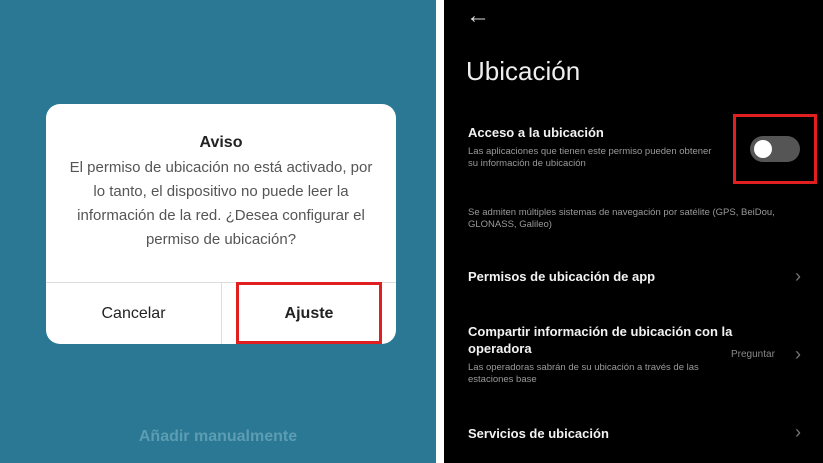 The height and width of the screenshot is (463, 823). Describe the element at coordinates (775, 149) in the screenshot. I see `highlight-box-toggle` at that location.